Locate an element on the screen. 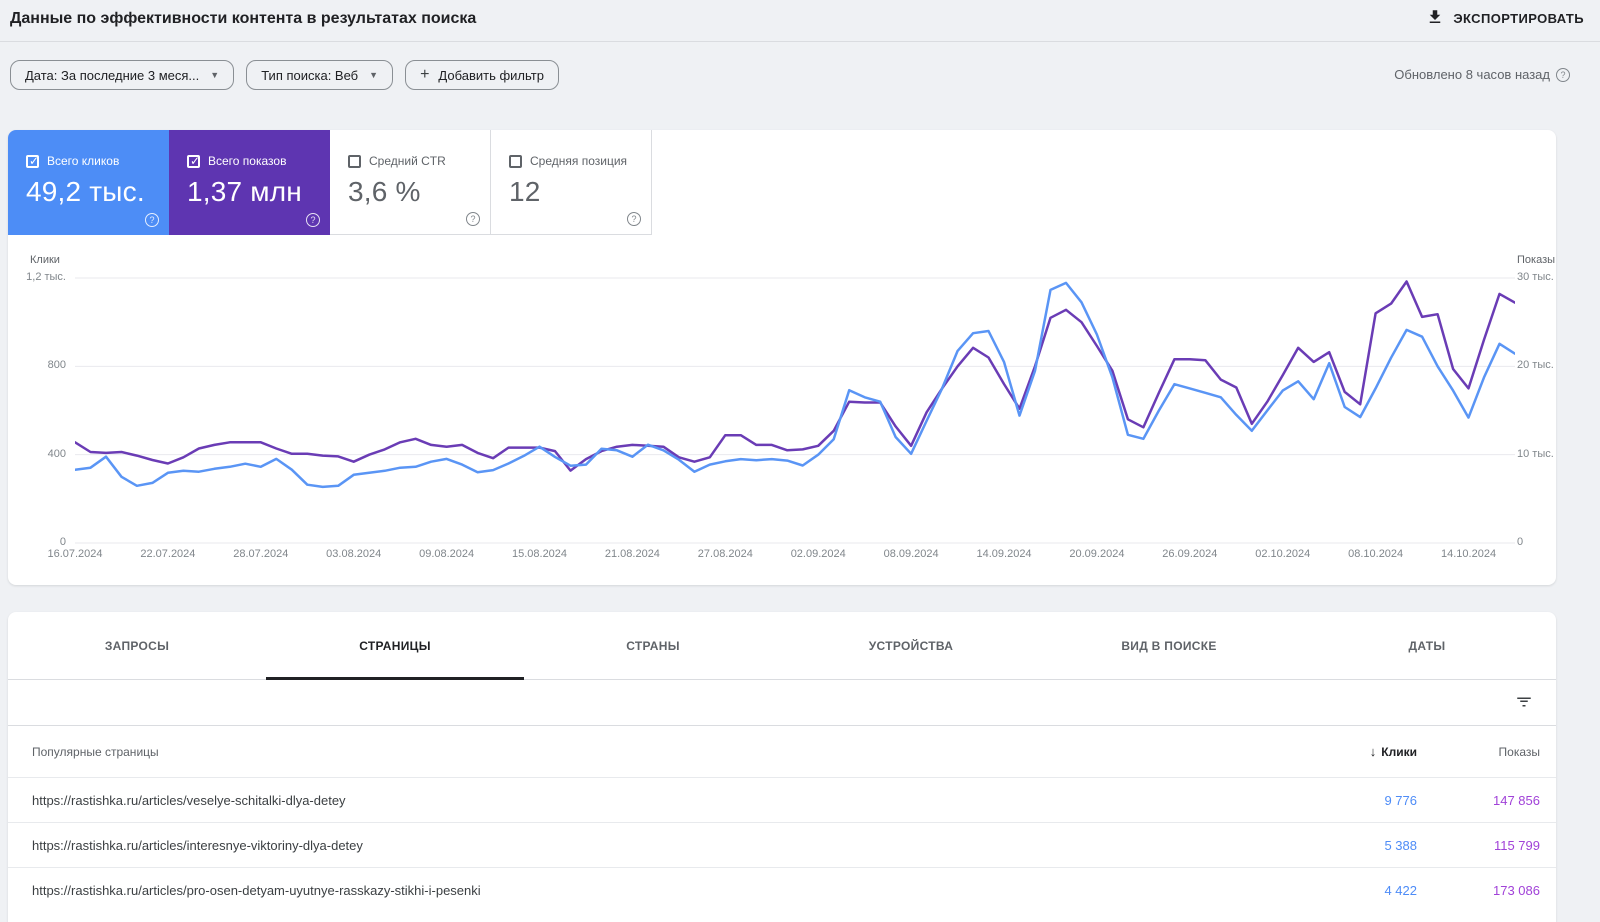 This screenshot has width=1600, height=922. x-axis-tick: 26.09.2024 is located at coordinates (1190, 554).